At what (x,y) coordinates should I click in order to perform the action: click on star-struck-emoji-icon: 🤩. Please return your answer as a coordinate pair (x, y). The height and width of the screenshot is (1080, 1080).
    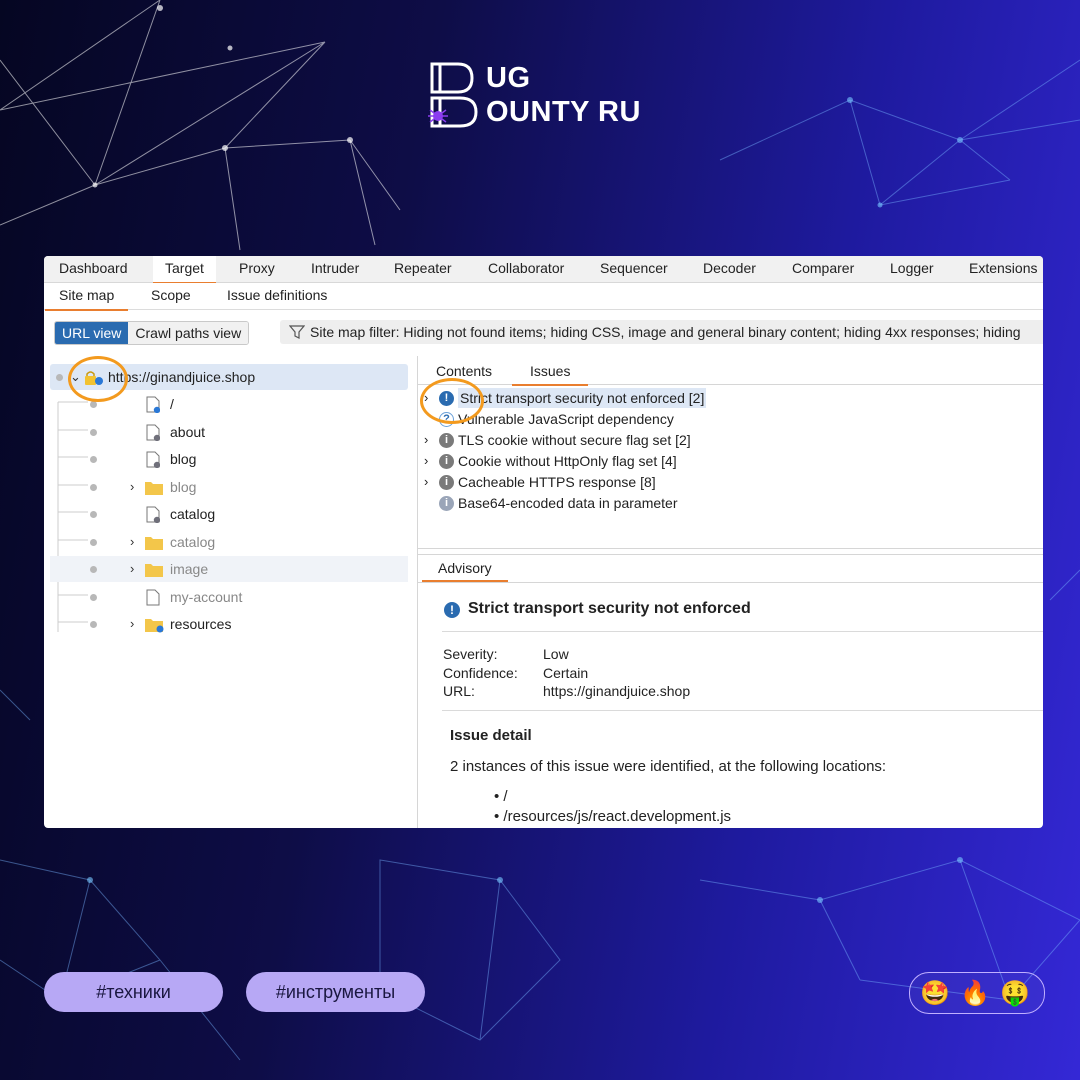
    Looking at the image, I should click on (935, 993).